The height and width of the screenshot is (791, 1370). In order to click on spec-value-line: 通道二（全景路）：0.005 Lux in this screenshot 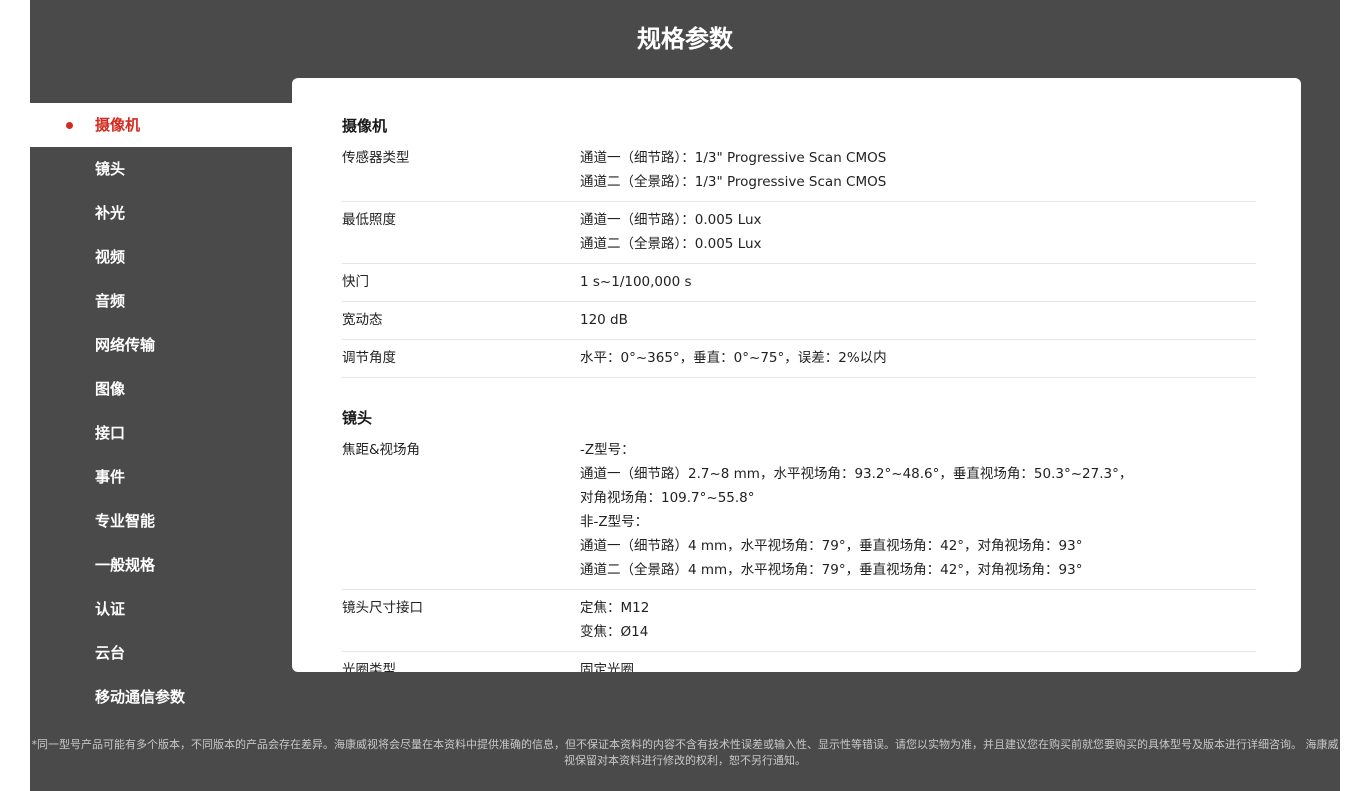, I will do `click(671, 244)`.